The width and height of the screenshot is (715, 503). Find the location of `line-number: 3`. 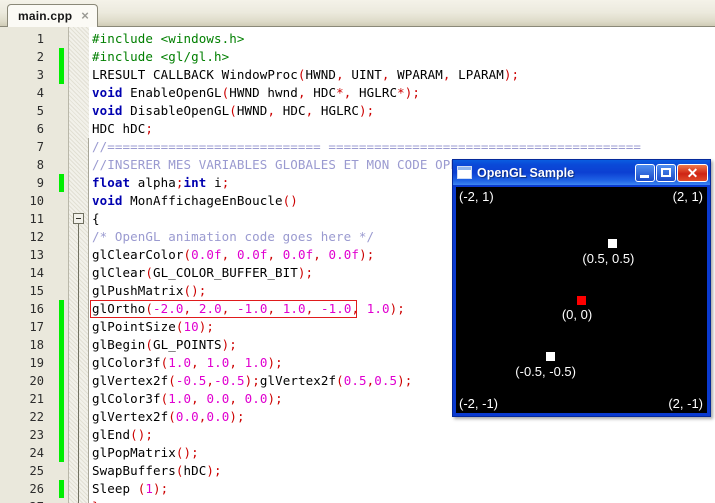

line-number: 3 is located at coordinates (40, 75).